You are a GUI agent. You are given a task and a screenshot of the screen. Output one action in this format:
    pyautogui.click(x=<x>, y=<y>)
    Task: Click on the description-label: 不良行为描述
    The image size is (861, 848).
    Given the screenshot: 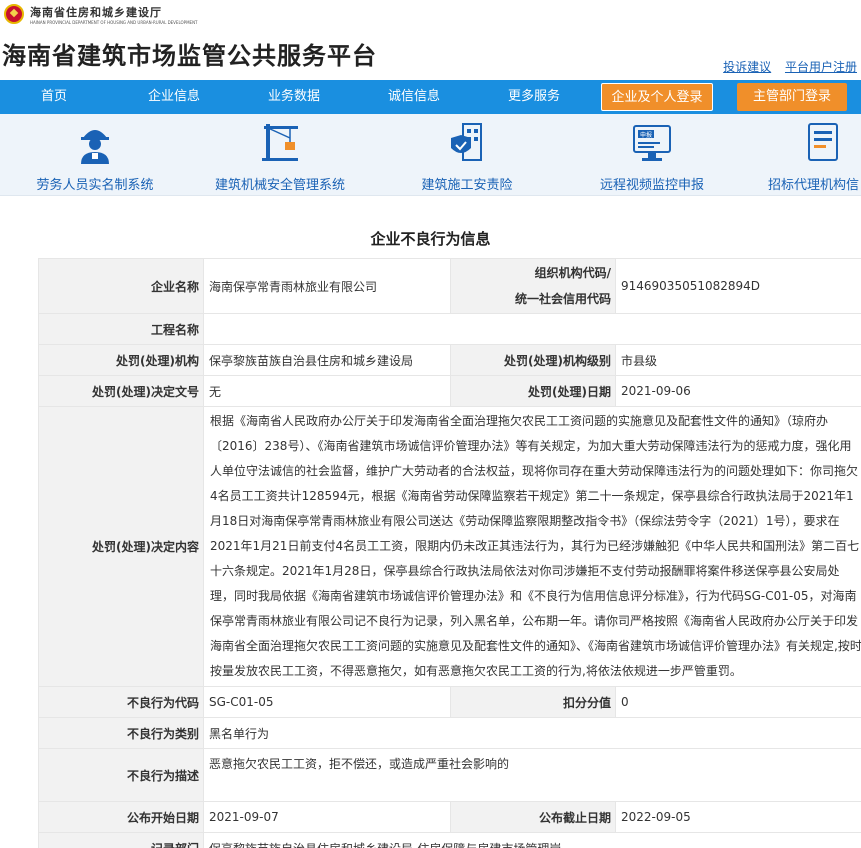 What is the action you would take?
    pyautogui.click(x=121, y=775)
    